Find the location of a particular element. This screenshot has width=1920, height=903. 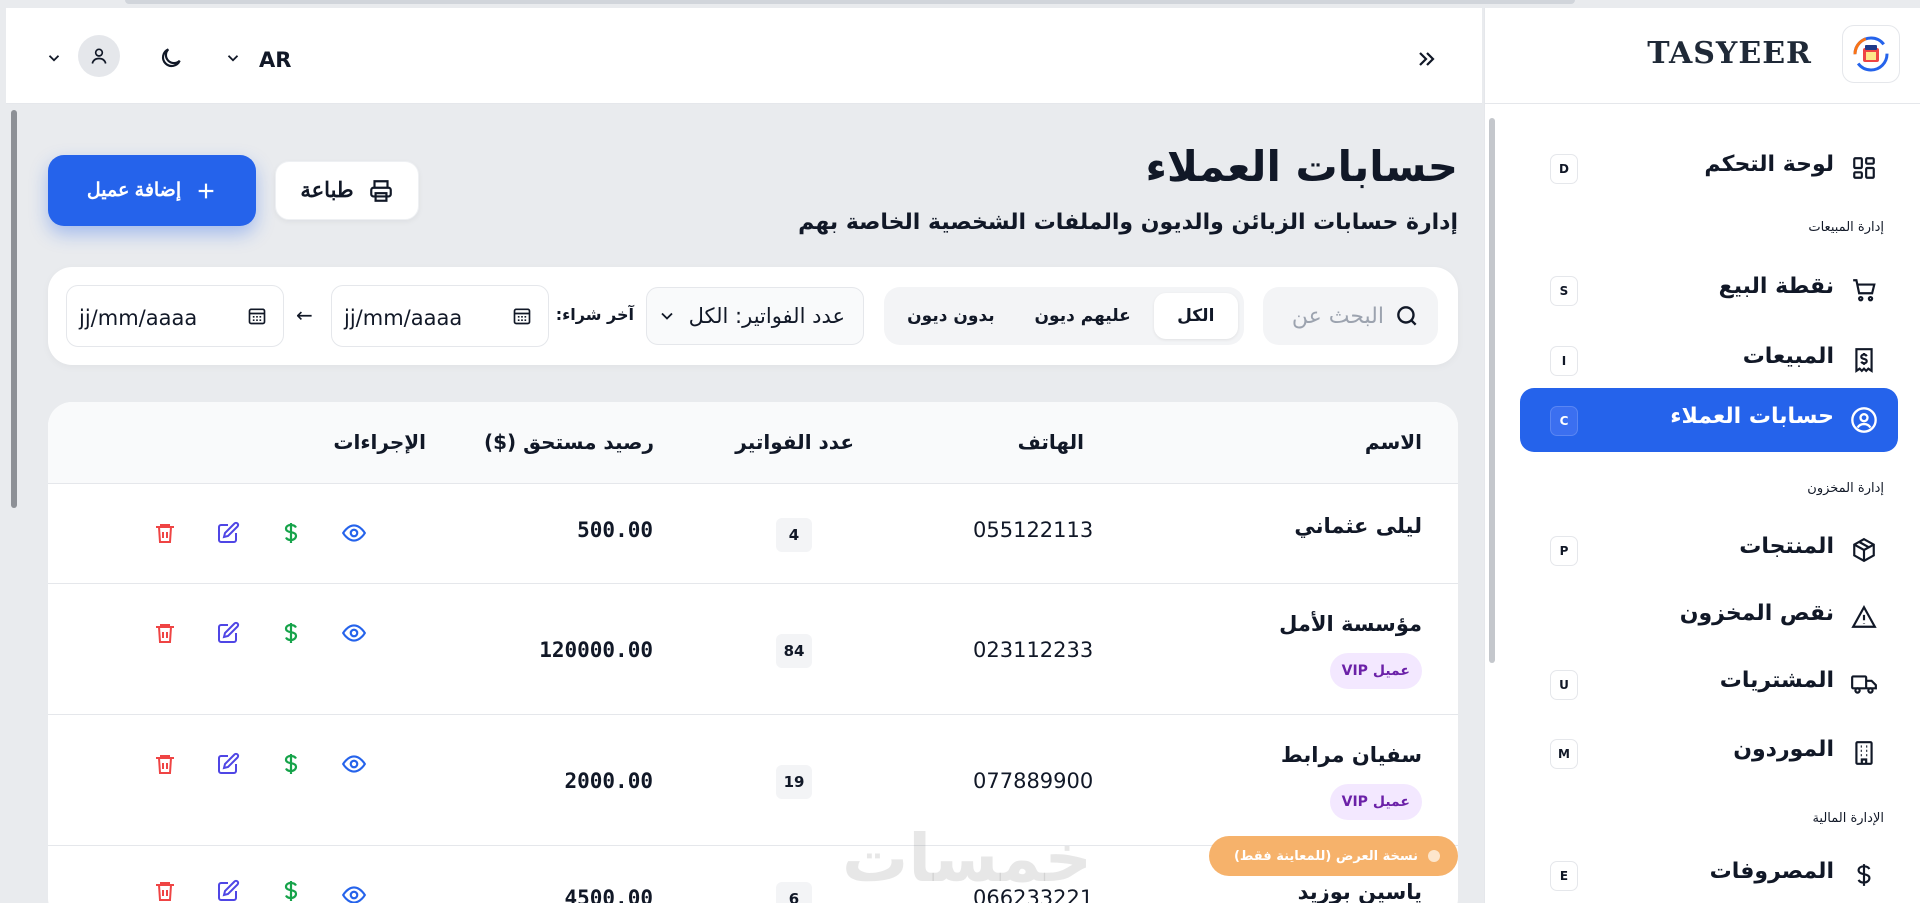

tab-all: الكل is located at coordinates (1195, 316).